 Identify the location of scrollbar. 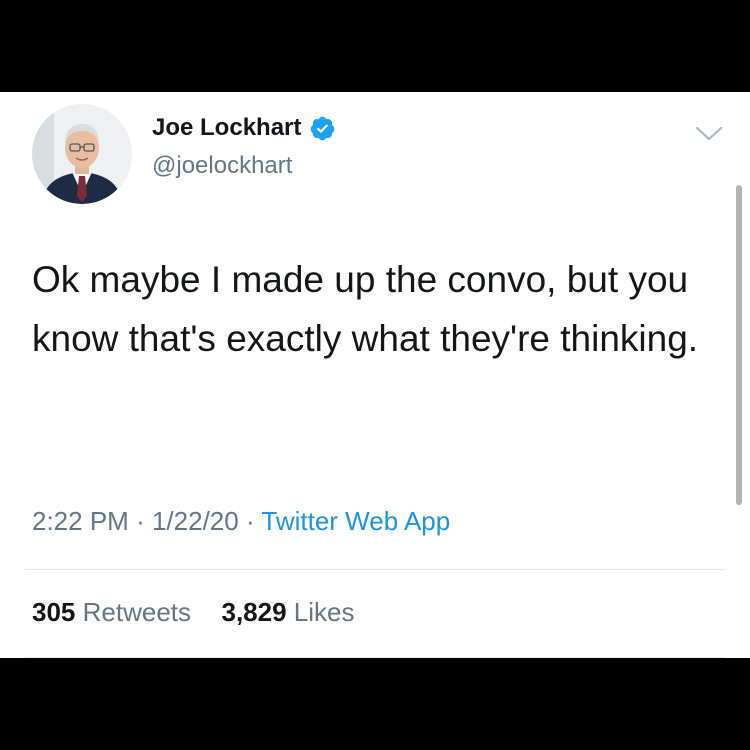
(739, 345).